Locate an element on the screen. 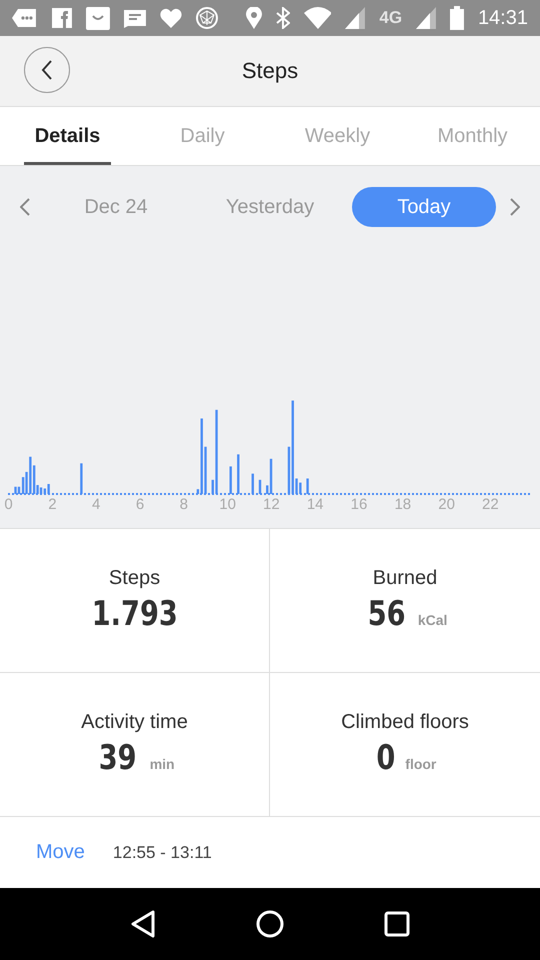 The image size is (540, 960). stat-value: 1.793 is located at coordinates (134, 614).